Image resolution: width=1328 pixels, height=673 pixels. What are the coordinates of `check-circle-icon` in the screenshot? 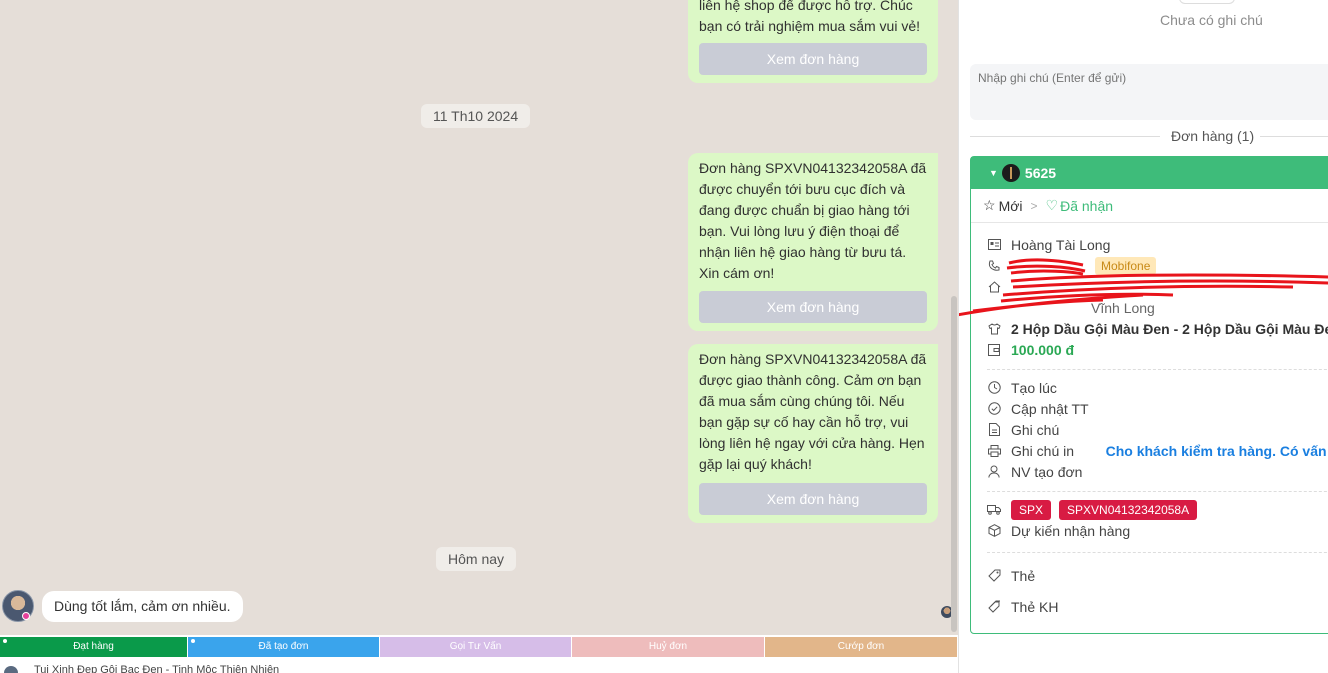 It's located at (994, 409).